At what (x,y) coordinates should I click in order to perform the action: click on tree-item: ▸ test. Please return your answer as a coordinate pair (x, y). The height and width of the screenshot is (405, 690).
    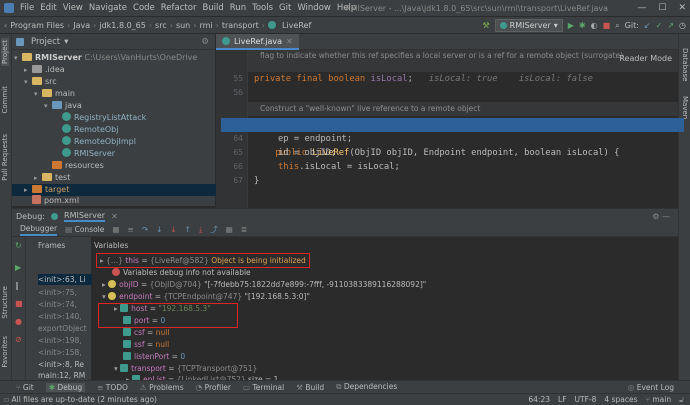
    Looking at the image, I should click on (52, 178).